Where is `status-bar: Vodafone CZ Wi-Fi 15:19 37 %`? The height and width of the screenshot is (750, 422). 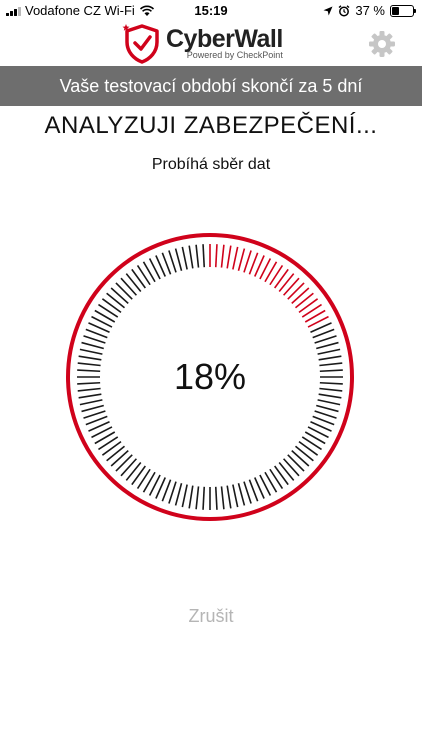 status-bar: Vodafone CZ Wi-Fi 15:19 37 % is located at coordinates (211, 11).